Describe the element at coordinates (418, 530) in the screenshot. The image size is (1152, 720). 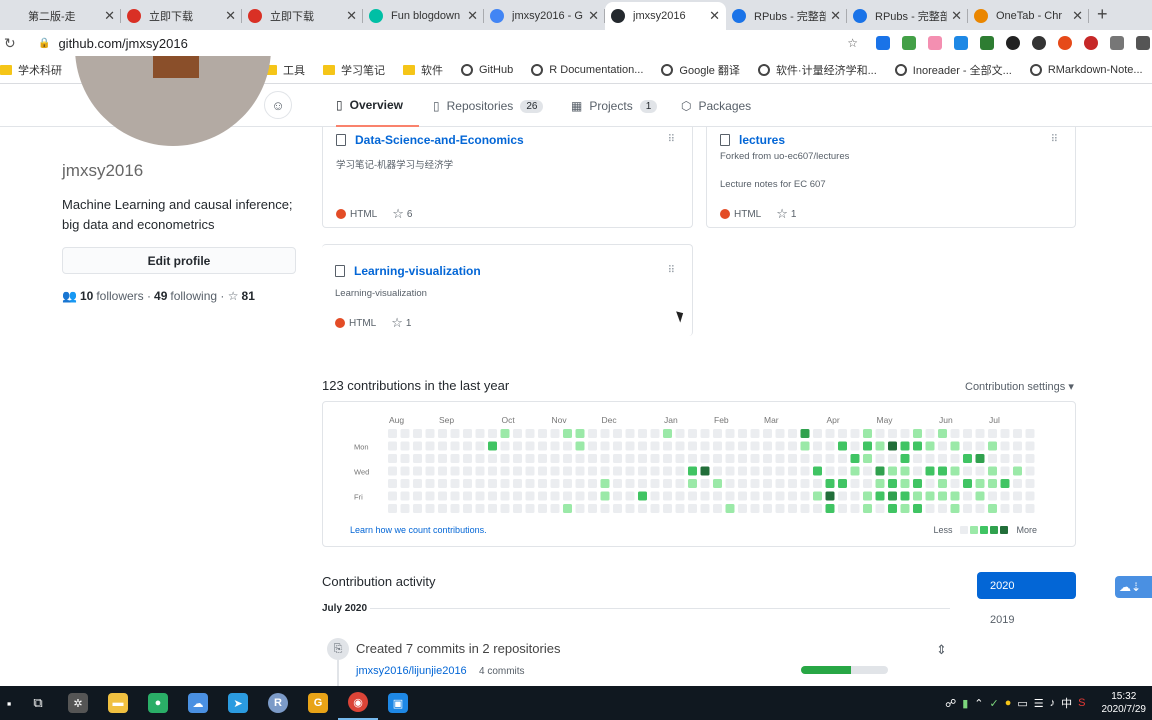
I see `learn-contributions-link: Learn how we count contributions.` at that location.